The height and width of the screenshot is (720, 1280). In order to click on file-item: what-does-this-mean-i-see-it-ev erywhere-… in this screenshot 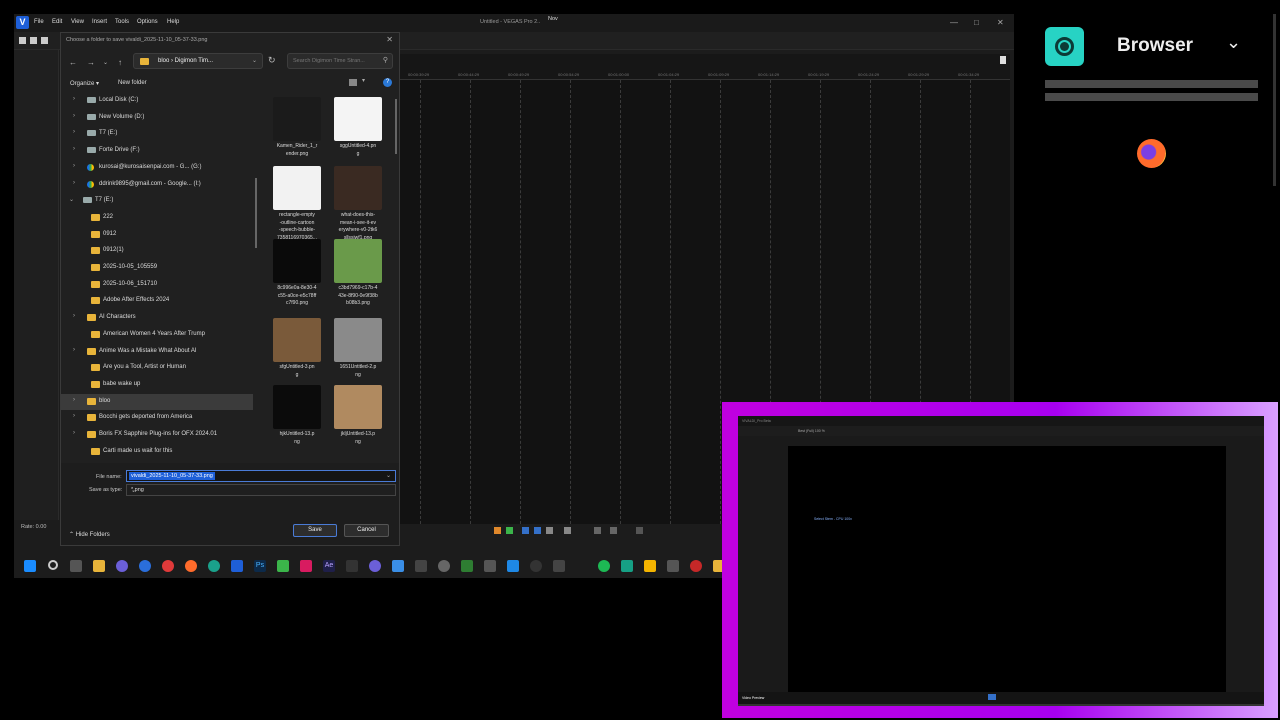, I will do `click(358, 204)`.